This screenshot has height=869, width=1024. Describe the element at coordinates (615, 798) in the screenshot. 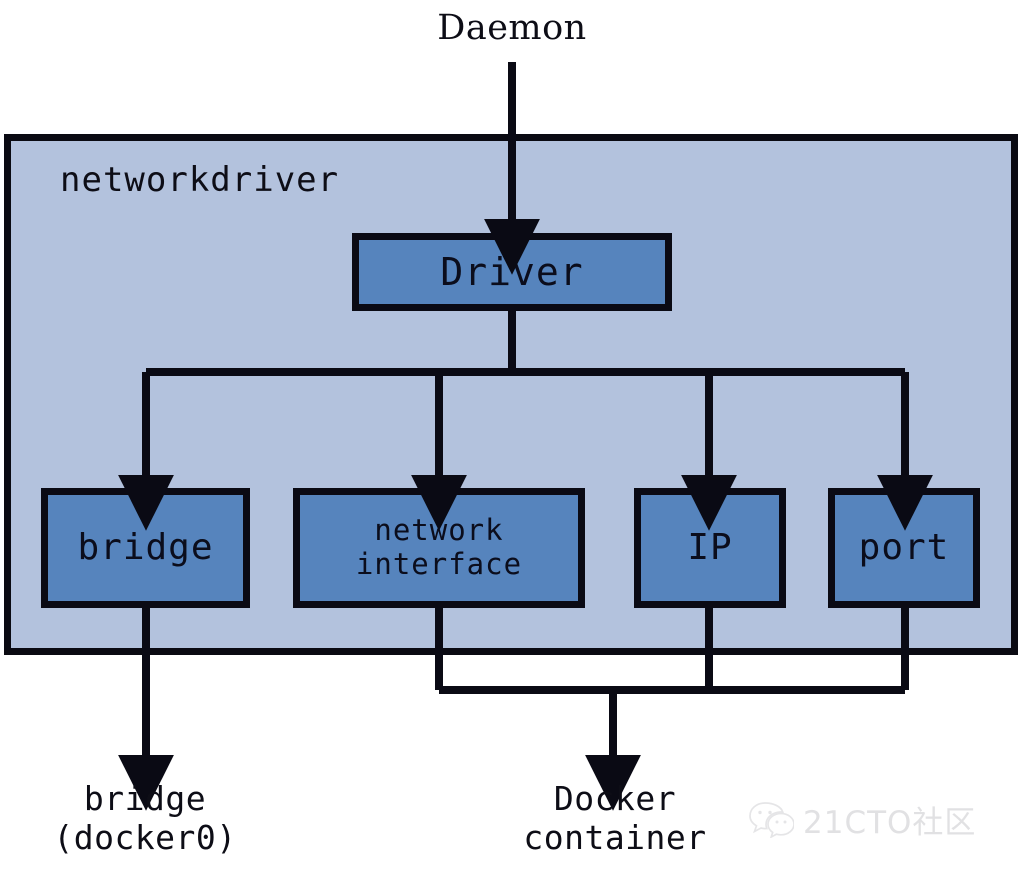

I see `docker-output-line-1: Docker` at that location.